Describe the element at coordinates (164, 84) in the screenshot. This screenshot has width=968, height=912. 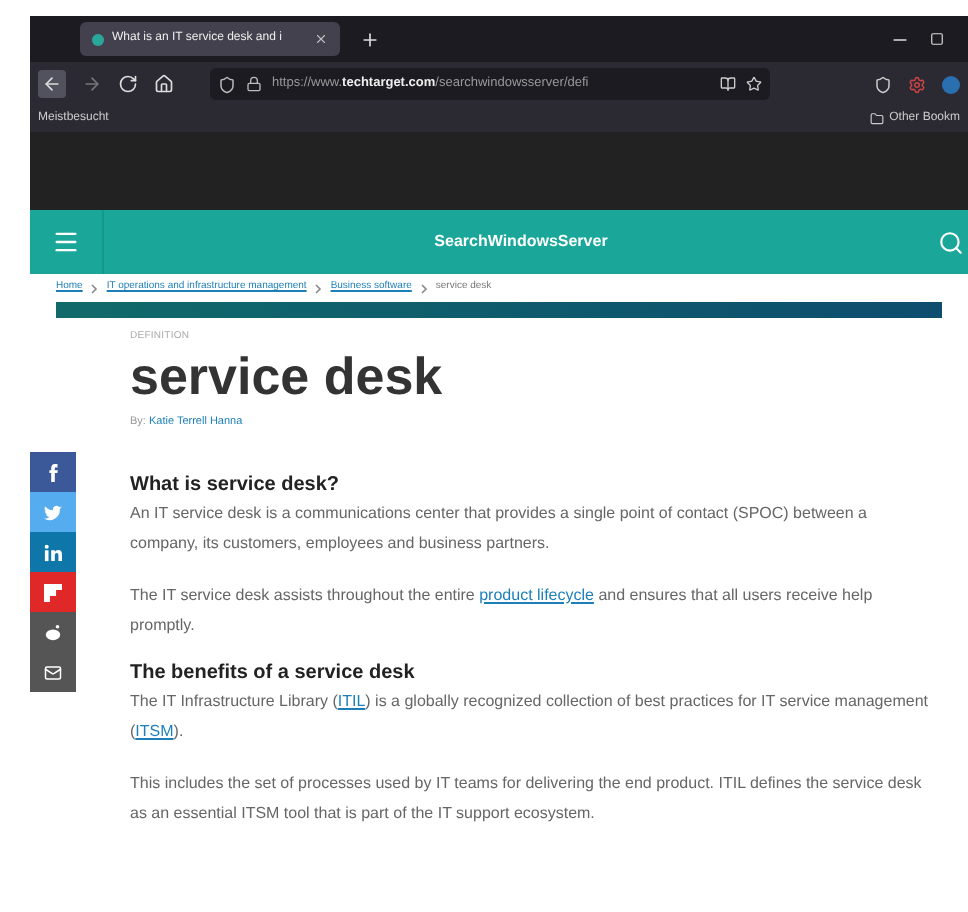
I see `home-icon` at that location.